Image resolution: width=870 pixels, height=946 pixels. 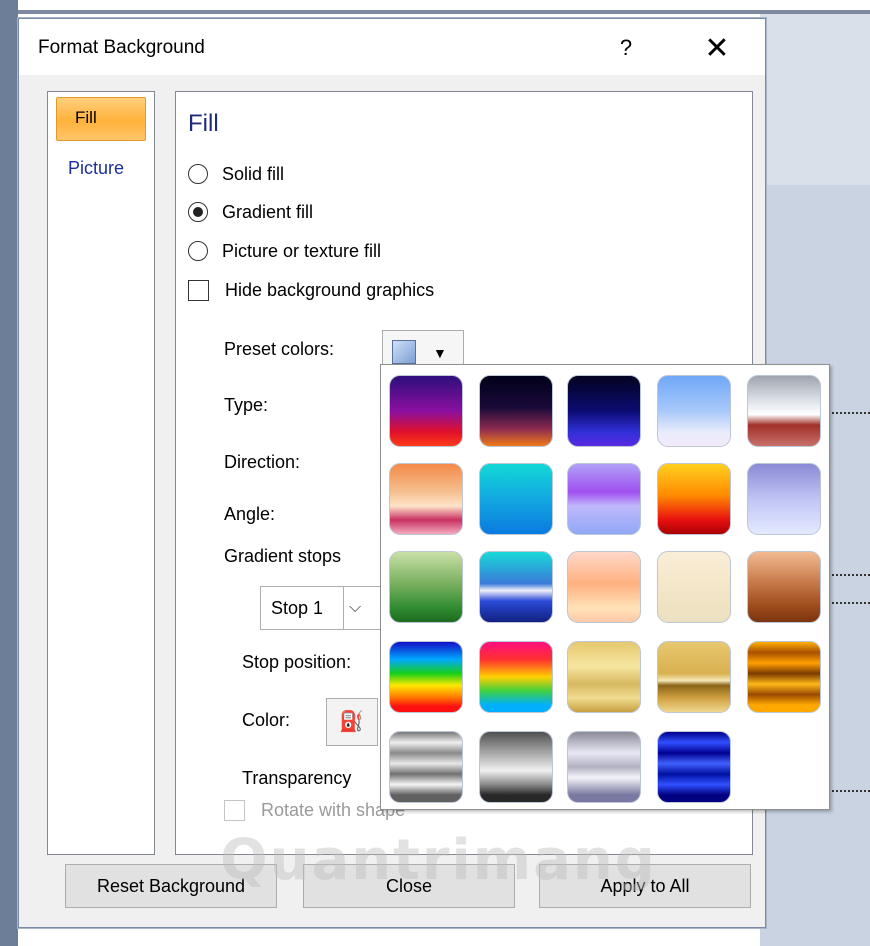 I want to click on preset-swatch-icon, so click(x=404, y=352).